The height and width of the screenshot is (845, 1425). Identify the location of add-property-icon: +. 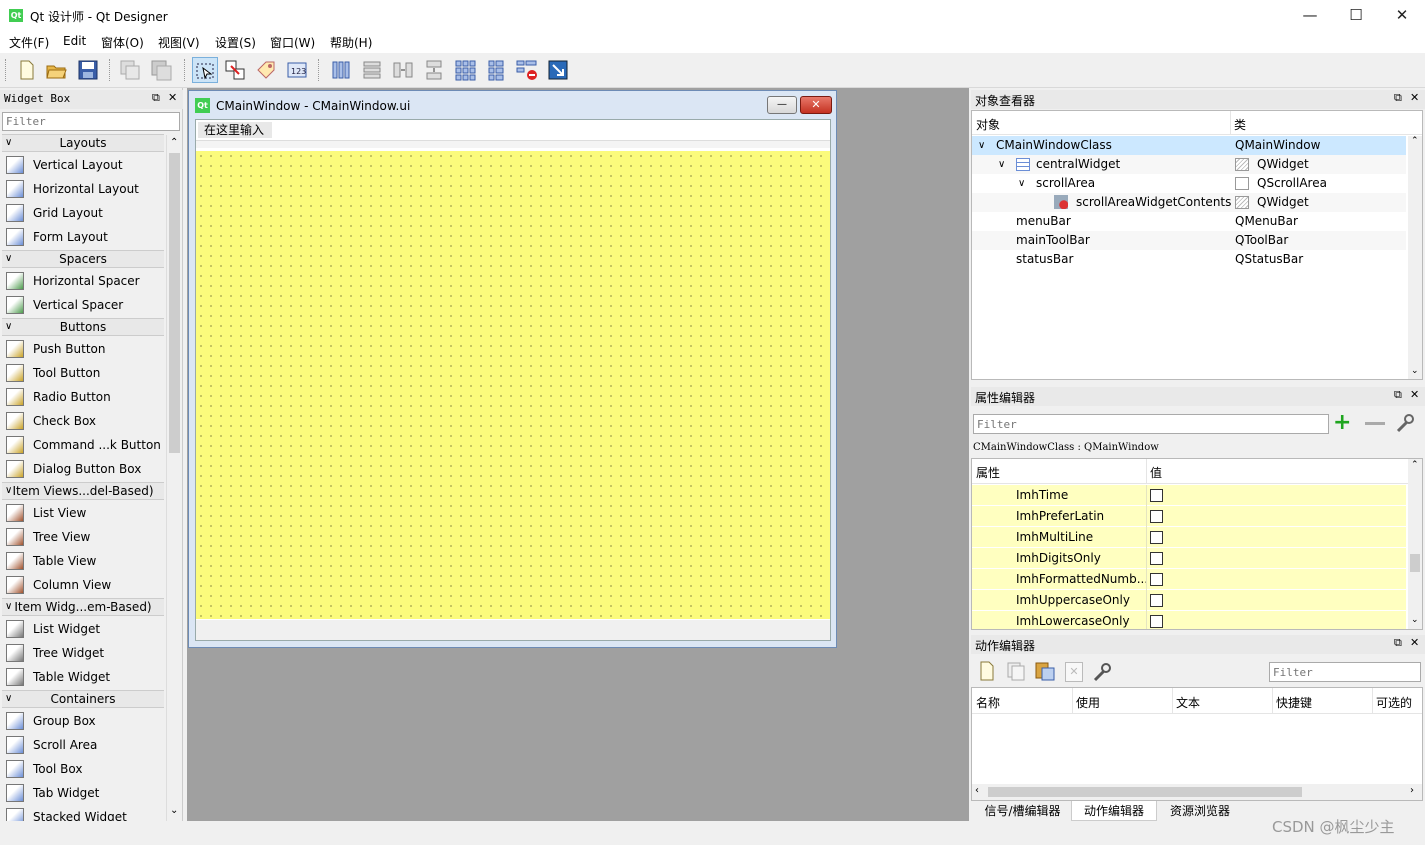
(1342, 423).